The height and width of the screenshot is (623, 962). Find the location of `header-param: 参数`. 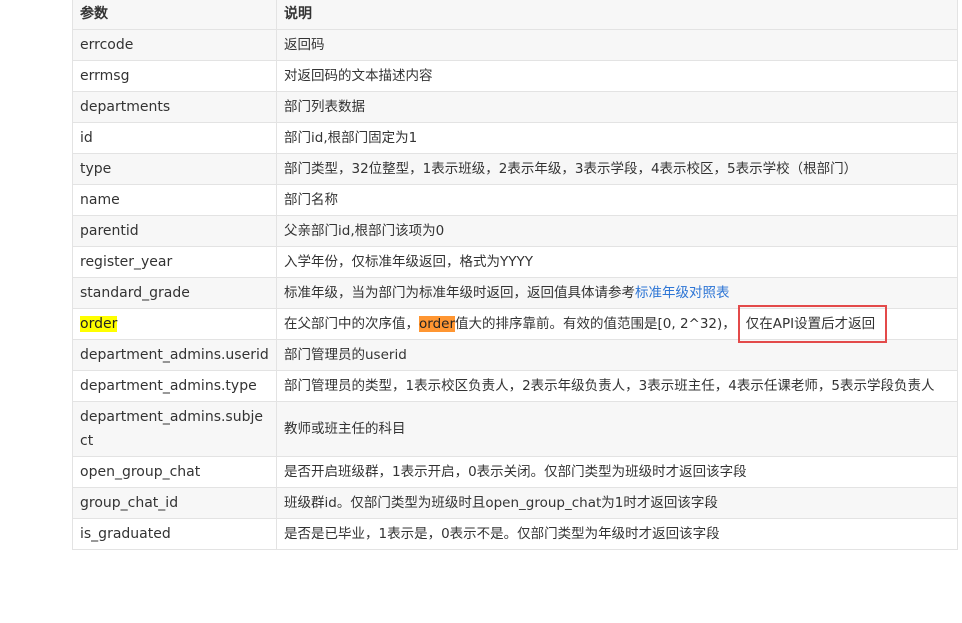

header-param: 参数 is located at coordinates (174, 15).